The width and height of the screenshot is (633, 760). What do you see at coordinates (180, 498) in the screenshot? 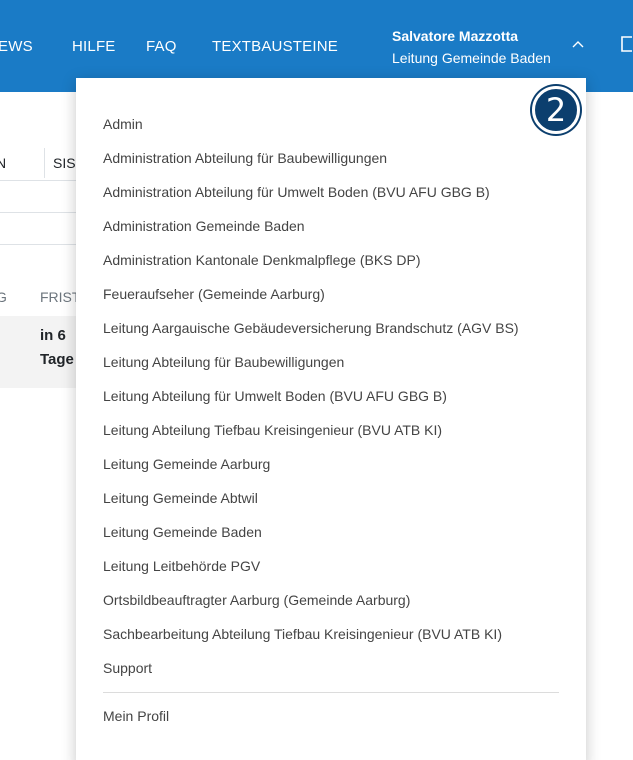
I see `menu-item-role: Leitung Gemeinde Abtwil` at bounding box center [180, 498].